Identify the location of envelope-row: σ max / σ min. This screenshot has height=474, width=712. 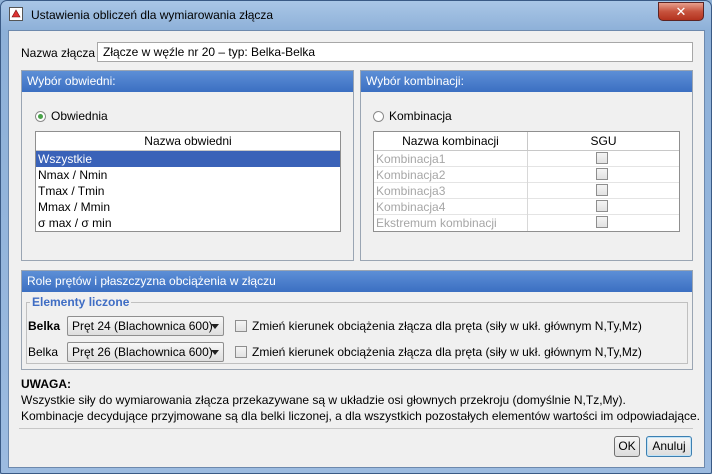
(188, 223).